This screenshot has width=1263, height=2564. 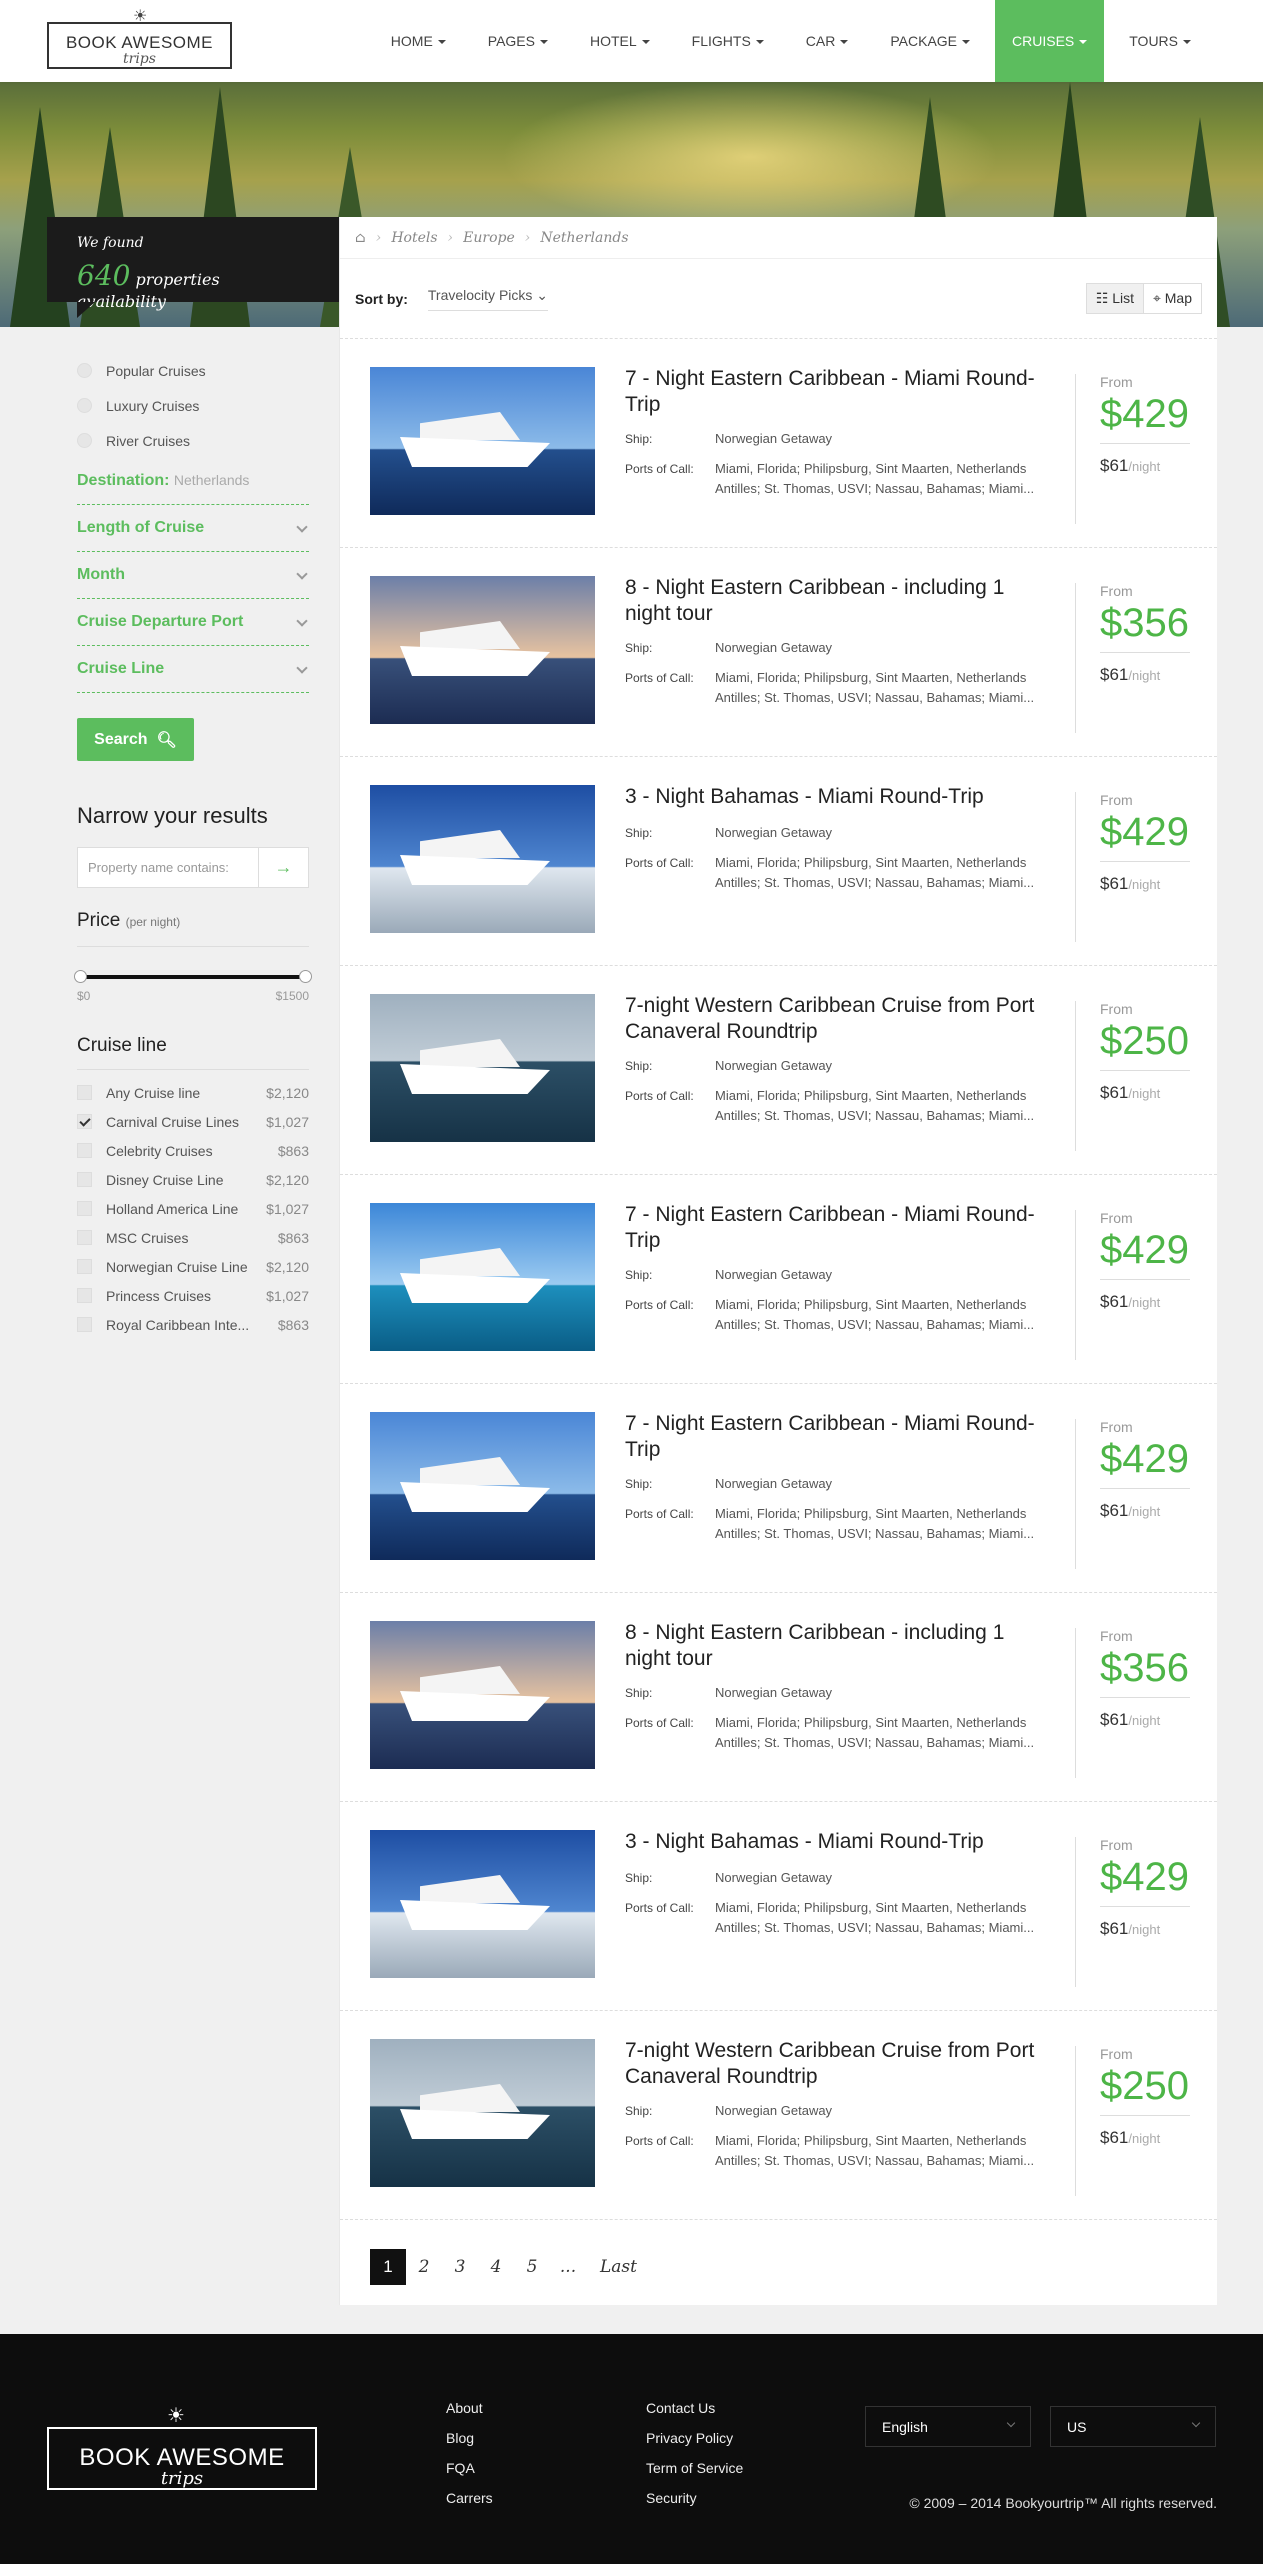 I want to click on nav-cruises: CRUISES, so click(x=1050, y=41).